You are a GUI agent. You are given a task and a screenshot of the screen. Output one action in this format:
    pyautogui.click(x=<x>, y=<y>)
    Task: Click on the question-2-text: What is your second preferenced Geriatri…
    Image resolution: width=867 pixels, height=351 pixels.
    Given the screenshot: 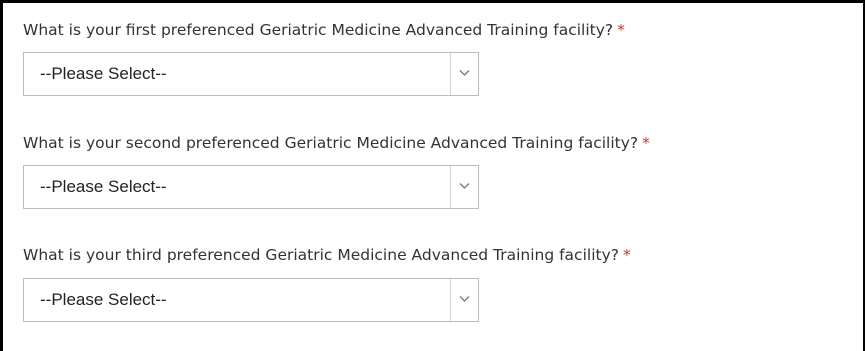 What is the action you would take?
    pyautogui.click(x=331, y=143)
    